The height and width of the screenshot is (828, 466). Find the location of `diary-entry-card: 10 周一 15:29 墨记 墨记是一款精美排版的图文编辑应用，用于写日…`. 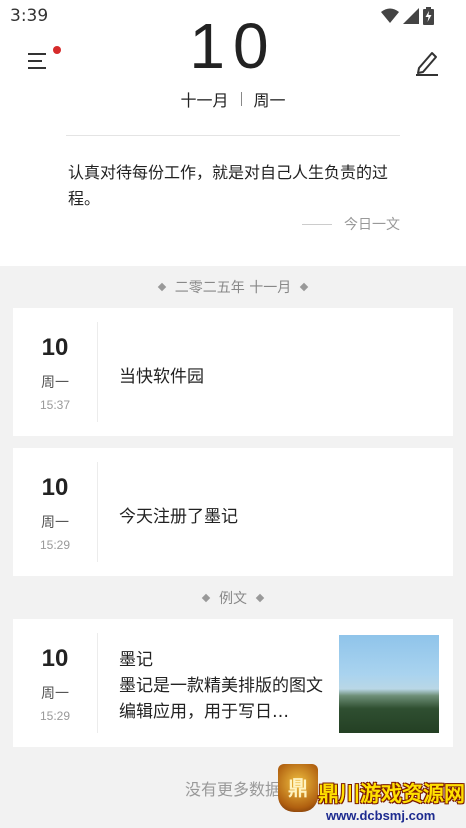

diary-entry-card: 10 周一 15:29 墨记 墨记是一款精美排版的图文编辑应用，用于写日… is located at coordinates (233, 683).